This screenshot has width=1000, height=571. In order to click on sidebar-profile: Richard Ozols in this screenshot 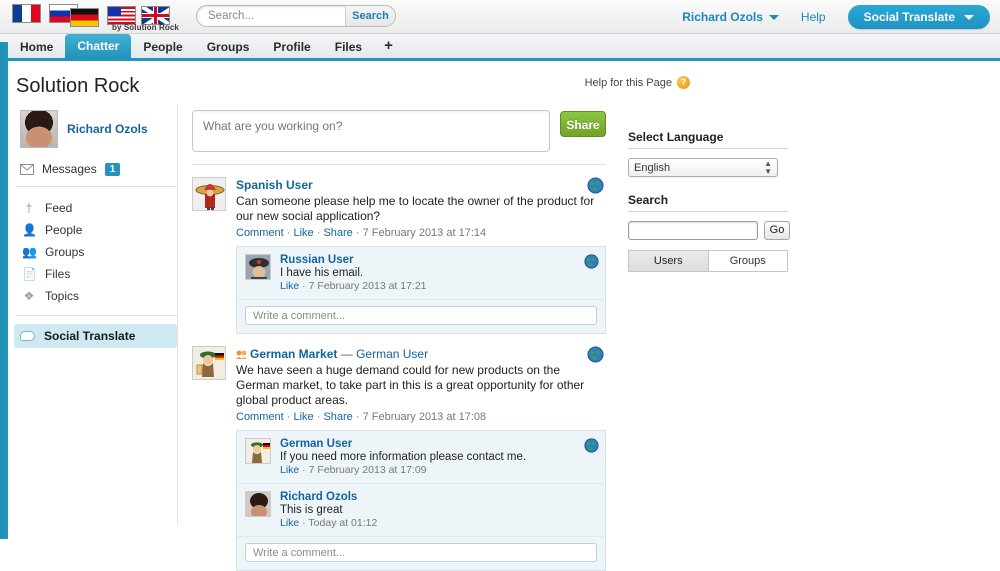, I will do `click(96, 132)`.